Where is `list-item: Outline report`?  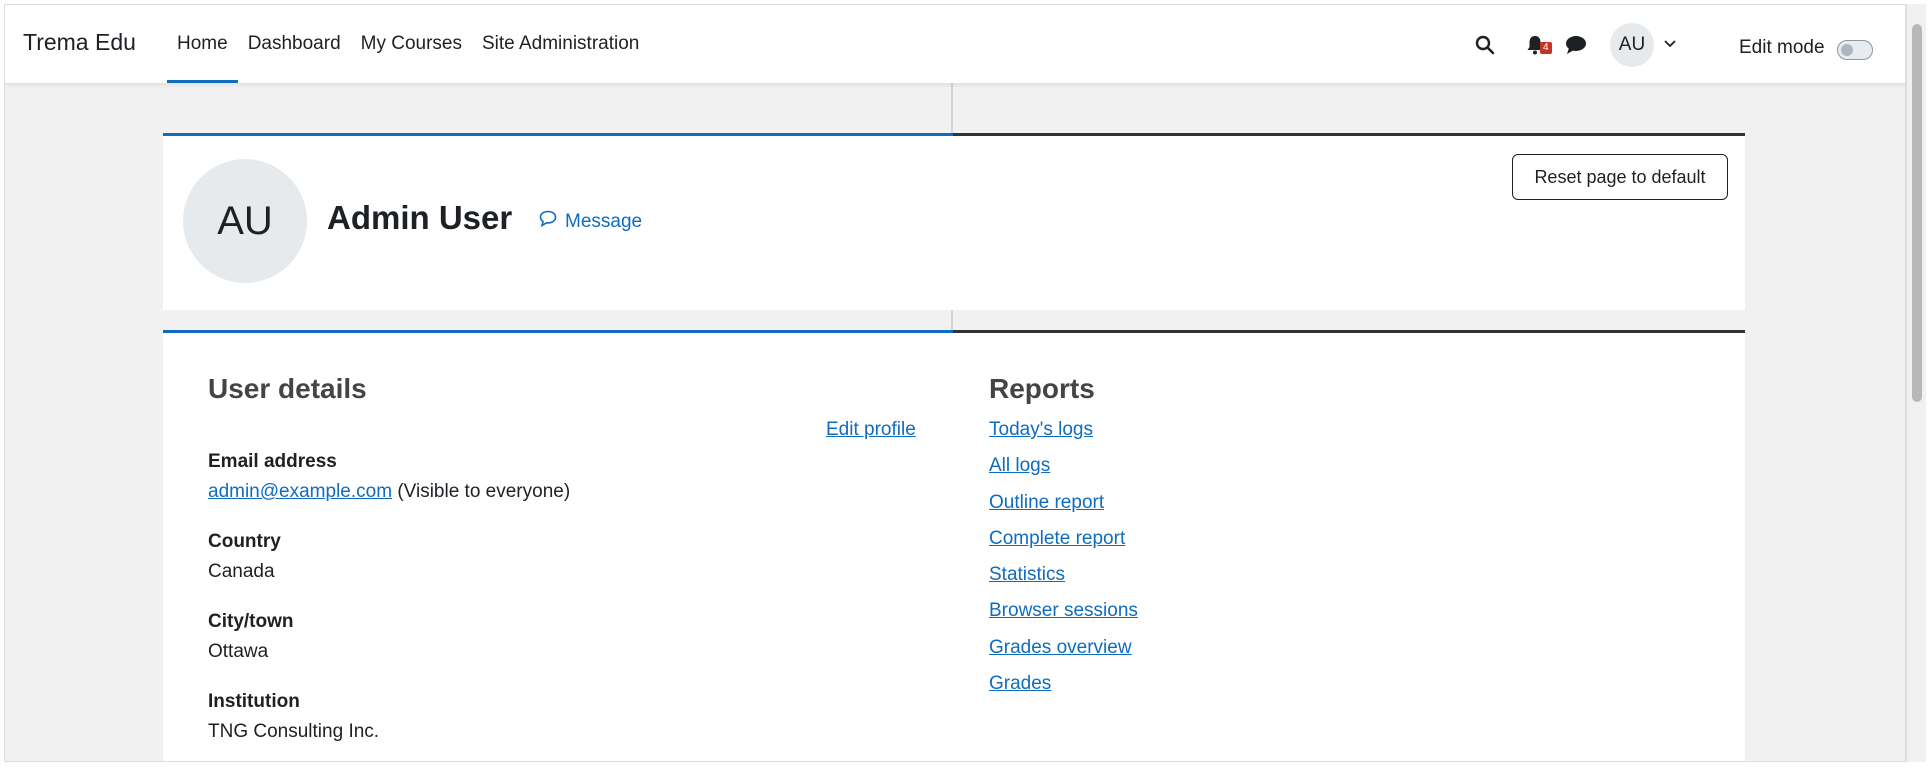
list-item: Outline report is located at coordinates (1063, 510).